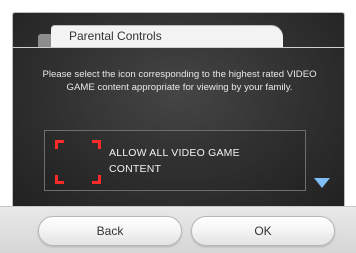 Image resolution: width=356 pixels, height=253 pixels. I want to click on title-strip: Parental Controls, so click(178, 30).